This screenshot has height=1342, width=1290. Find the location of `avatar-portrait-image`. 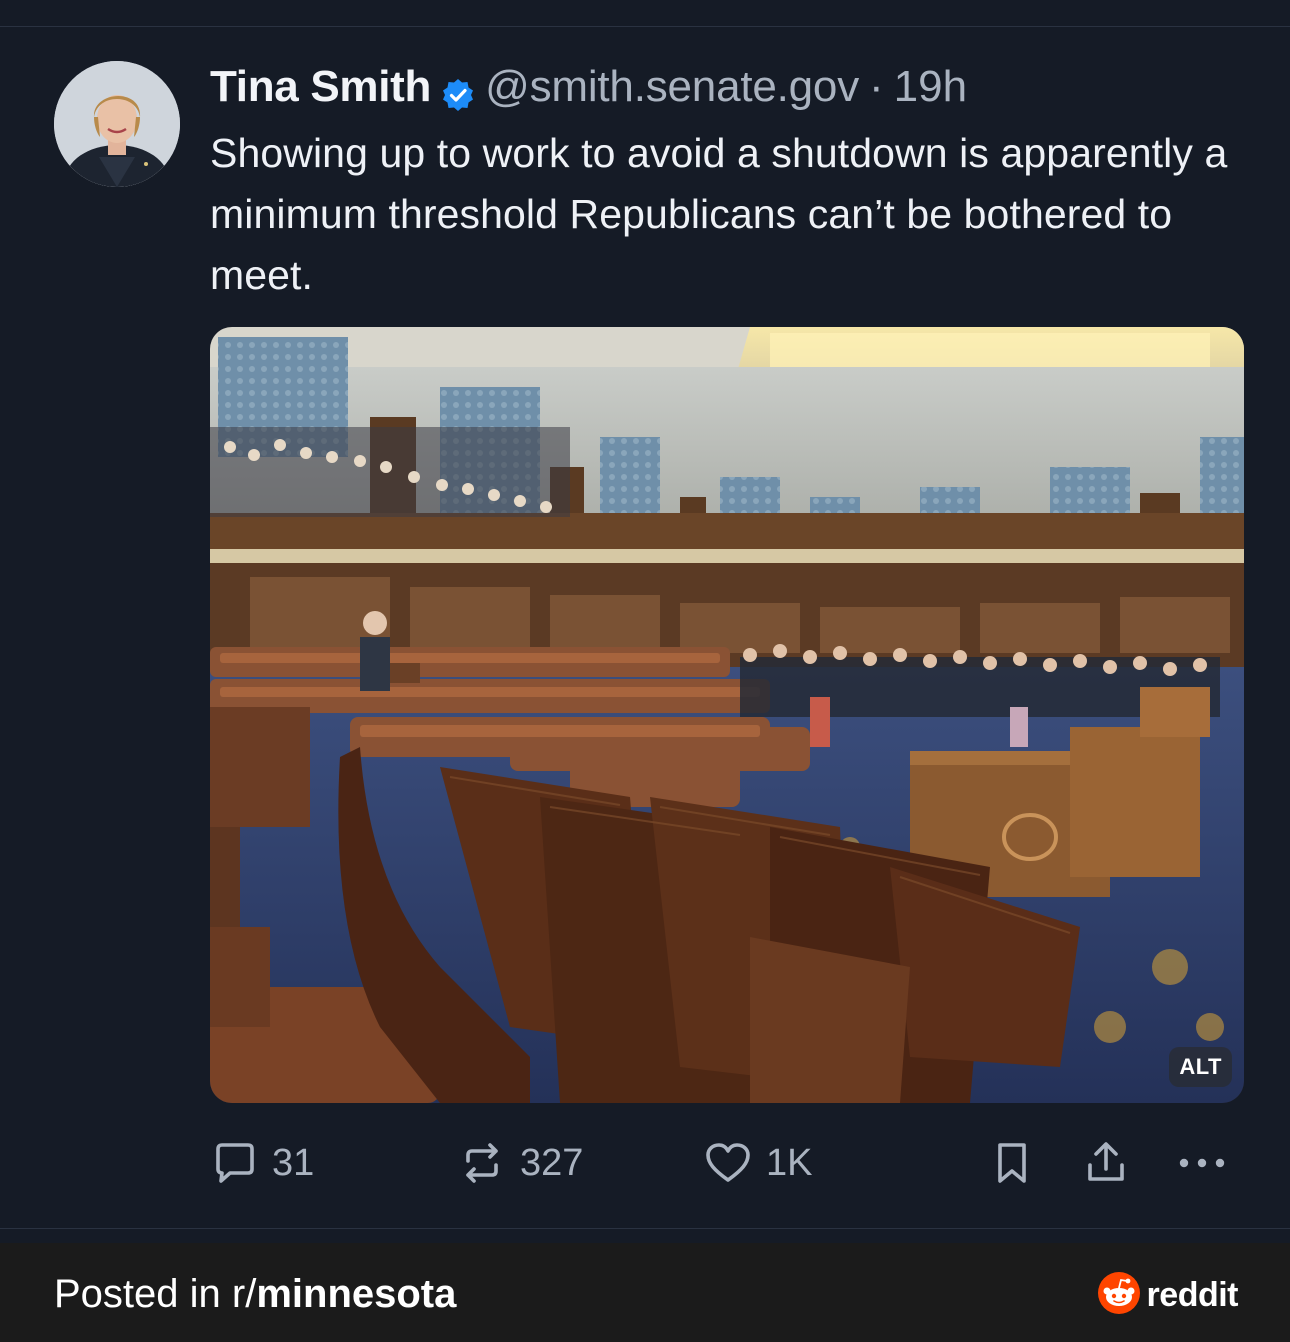

avatar-portrait-image is located at coordinates (117, 124).